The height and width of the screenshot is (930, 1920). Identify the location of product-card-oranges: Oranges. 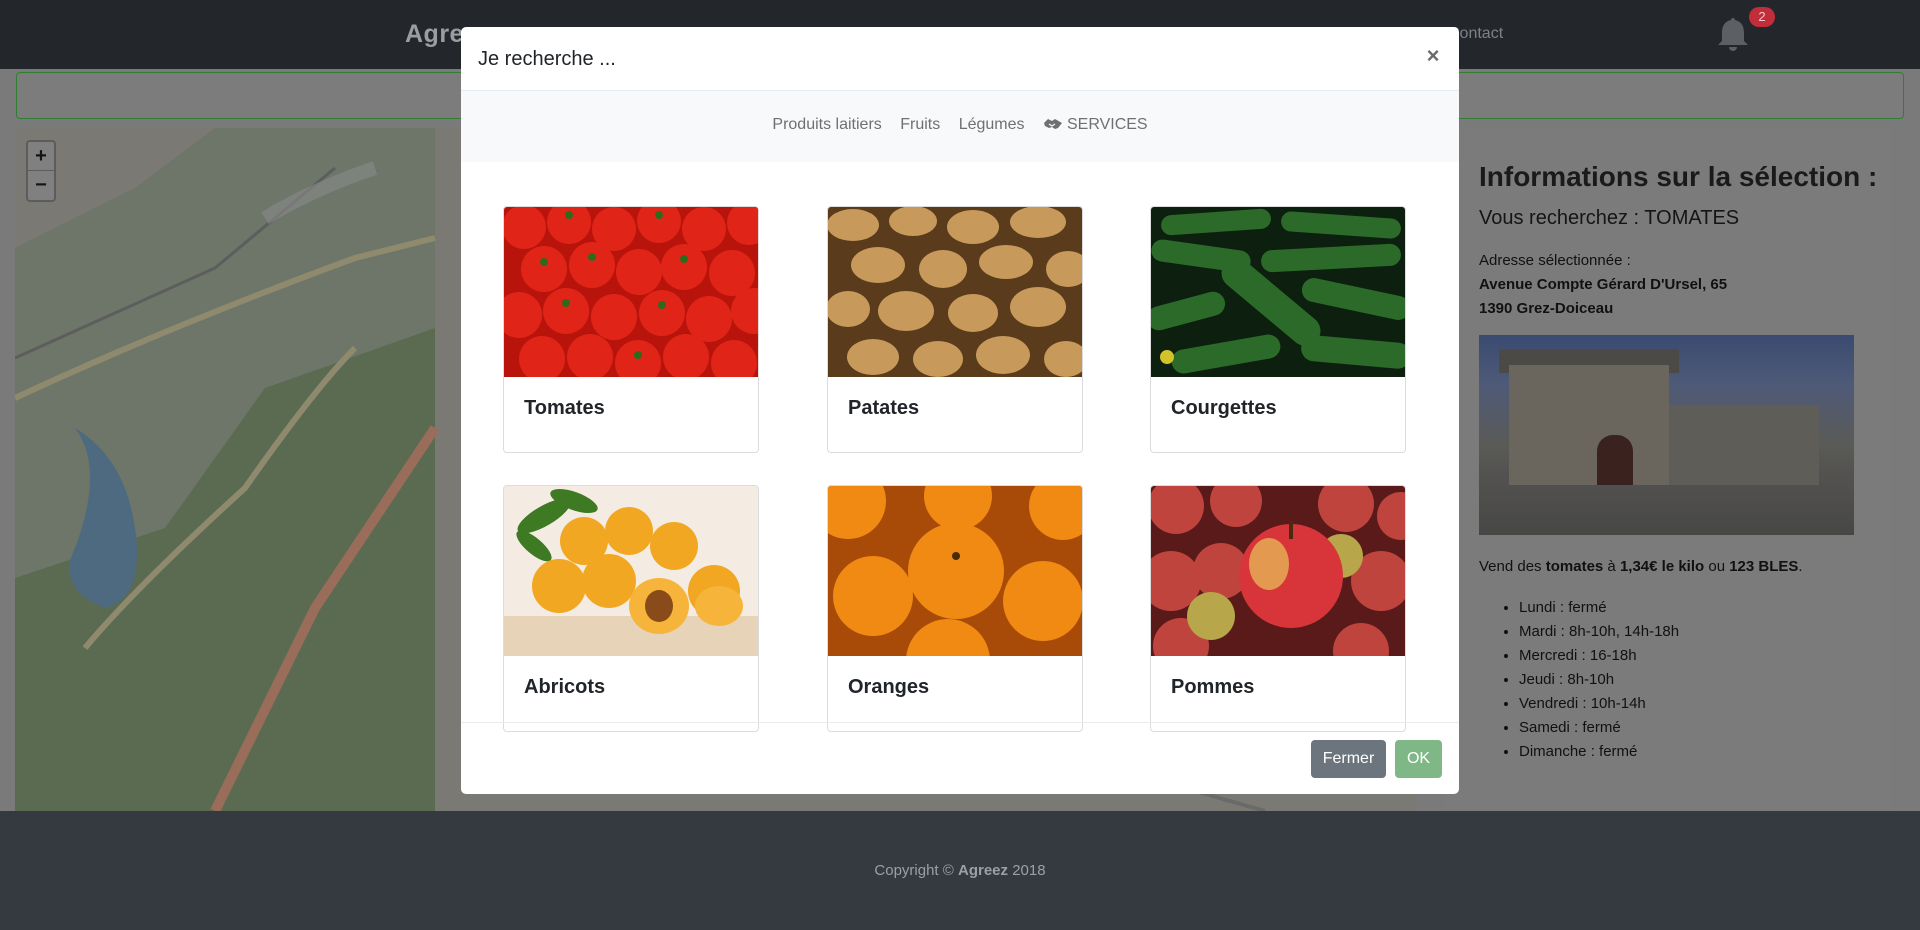
(955, 608).